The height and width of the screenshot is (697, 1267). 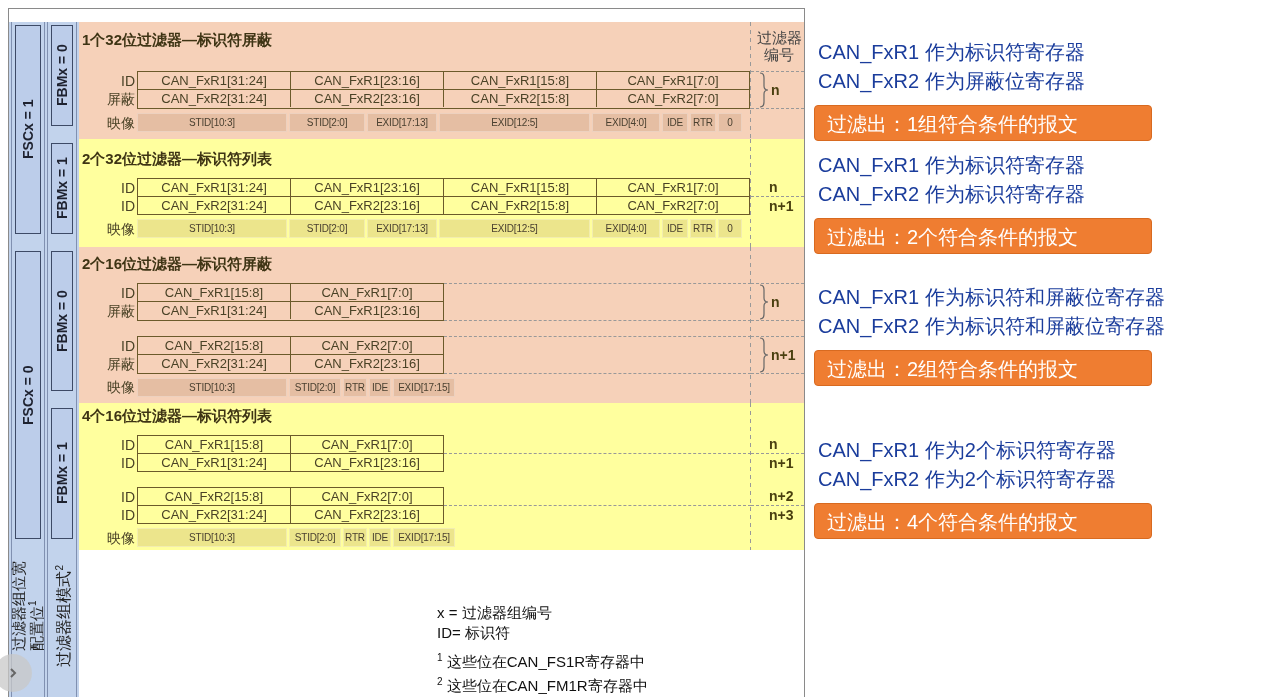 I want to click on section-title: 1个32位过滤器—标识符屏蔽, so click(x=177, y=40).